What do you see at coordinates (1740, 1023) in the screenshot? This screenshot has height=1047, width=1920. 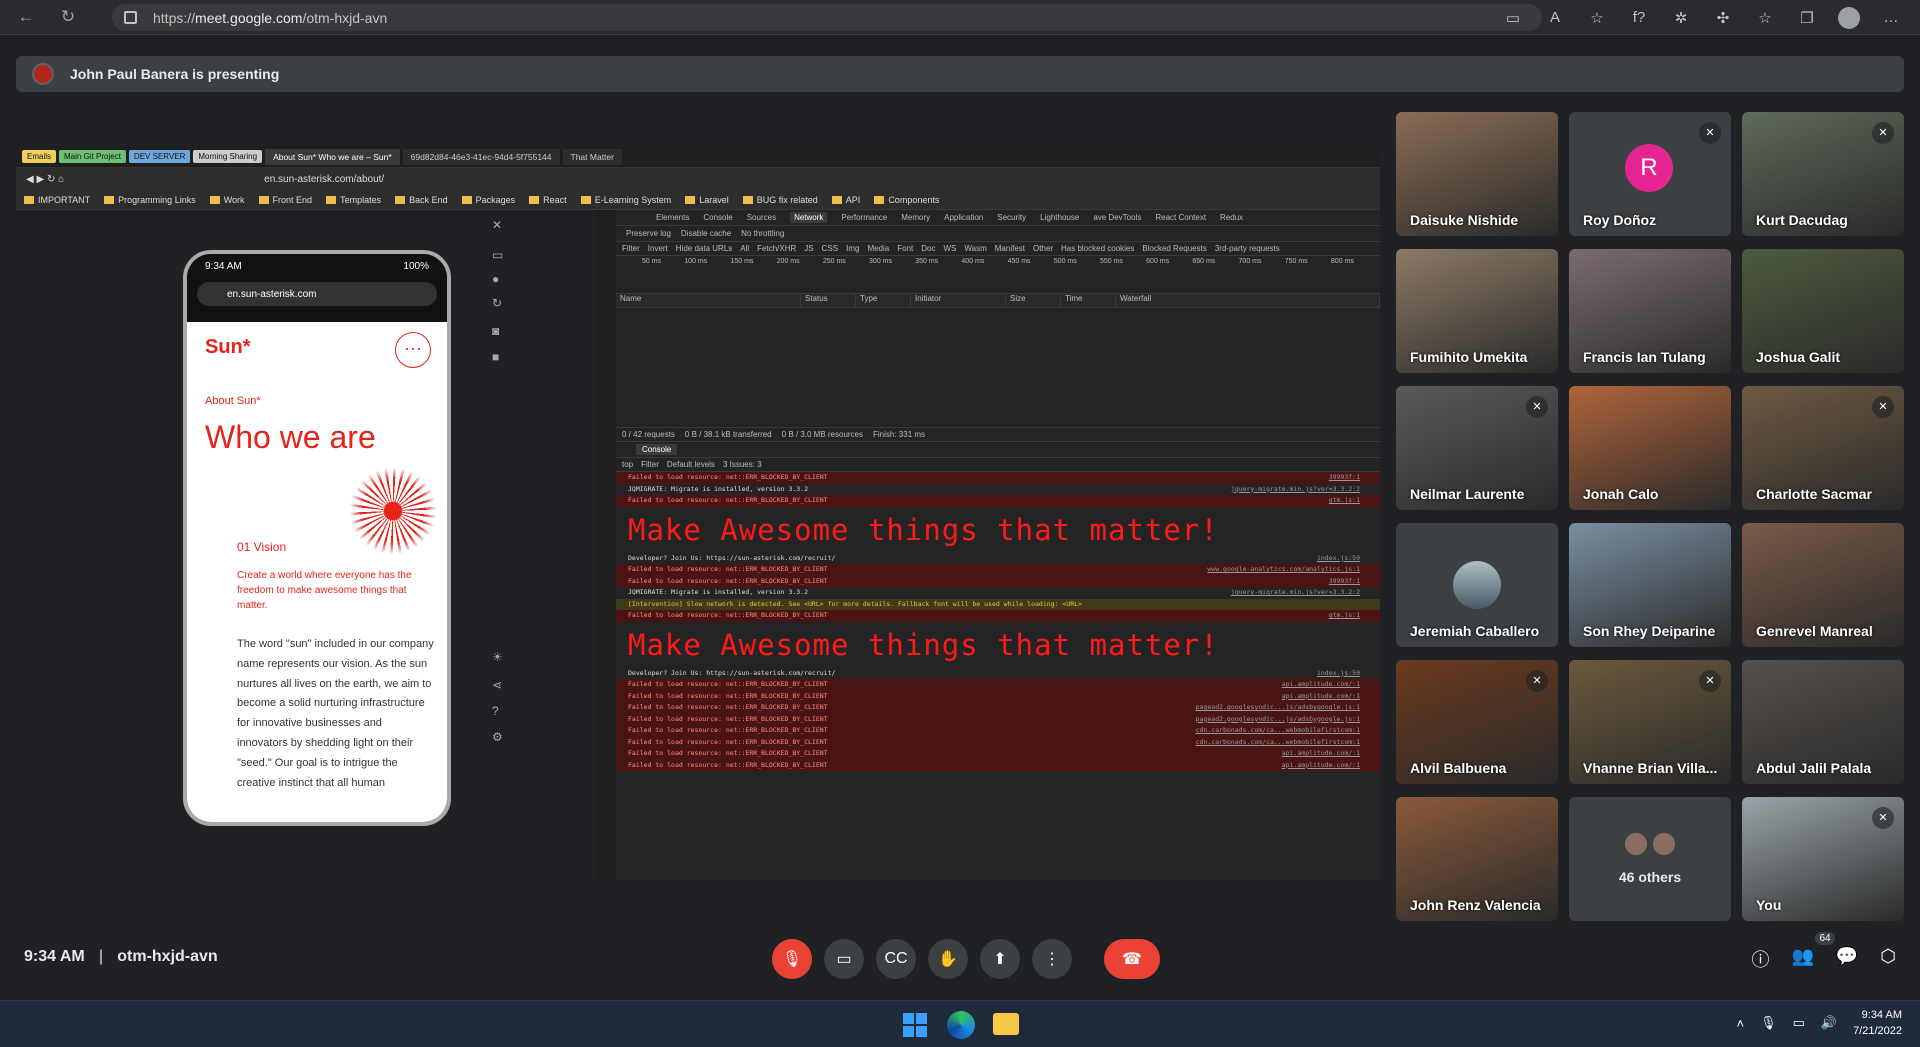 I see `chevron-up-icon: ˄` at bounding box center [1740, 1023].